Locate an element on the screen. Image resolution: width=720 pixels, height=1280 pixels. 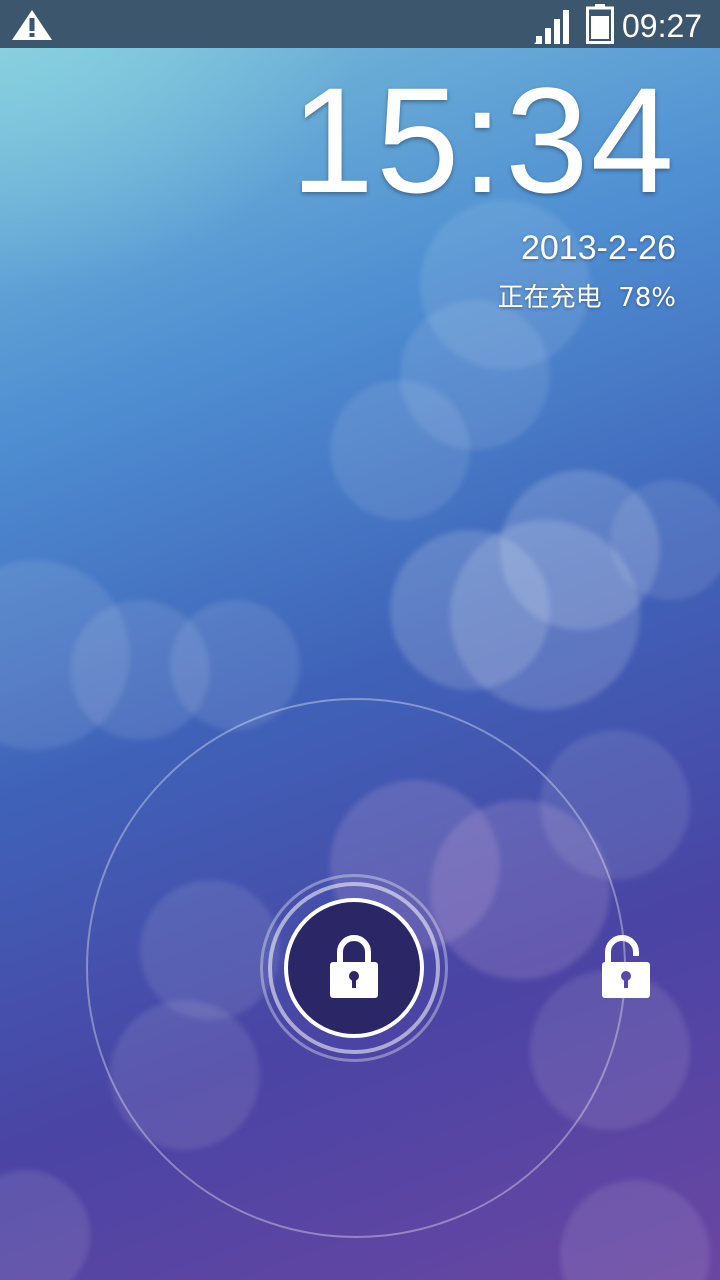
signal-icon is located at coordinates (551, 27).